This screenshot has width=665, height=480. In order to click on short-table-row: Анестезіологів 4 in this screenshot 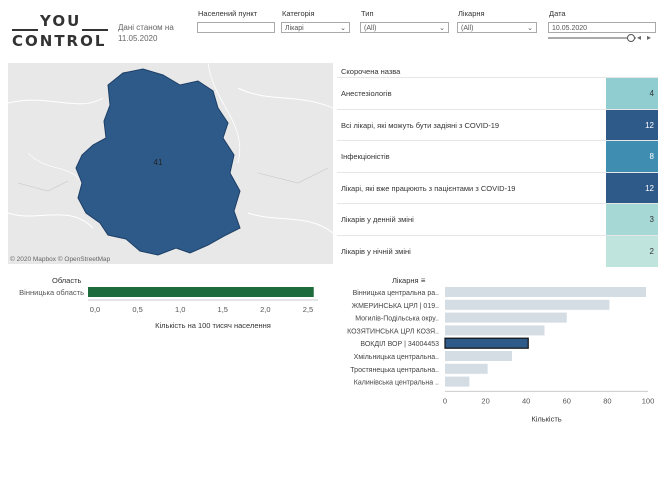, I will do `click(497, 93)`.